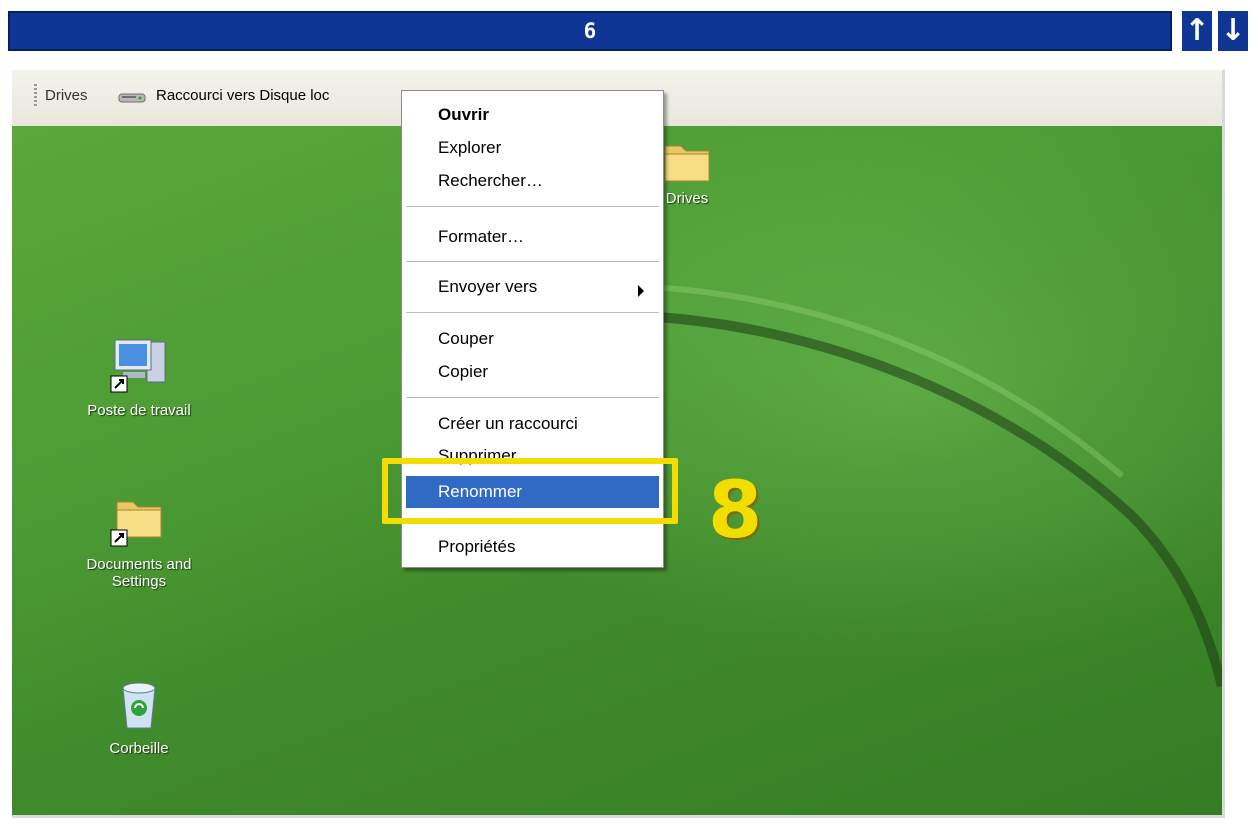 The height and width of the screenshot is (829, 1258). Describe the element at coordinates (687, 163) in the screenshot. I see `folder-icon` at that location.